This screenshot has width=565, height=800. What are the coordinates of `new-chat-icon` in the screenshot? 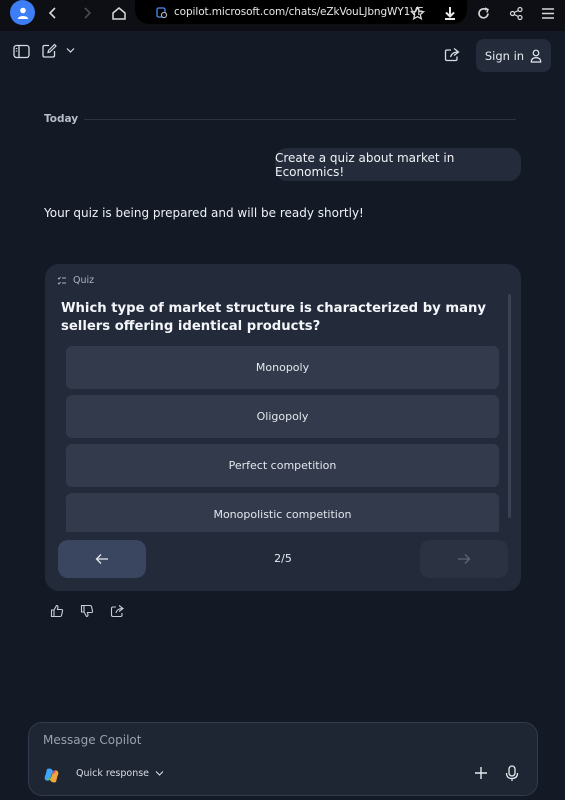 It's located at (49, 51).